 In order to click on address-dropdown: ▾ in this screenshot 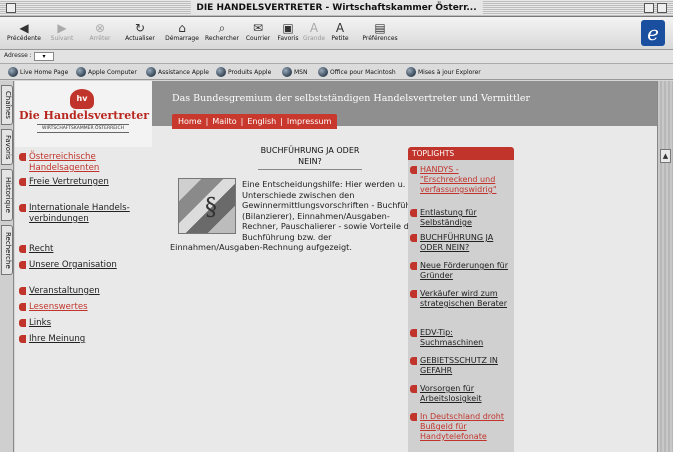, I will do `click(44, 56)`.